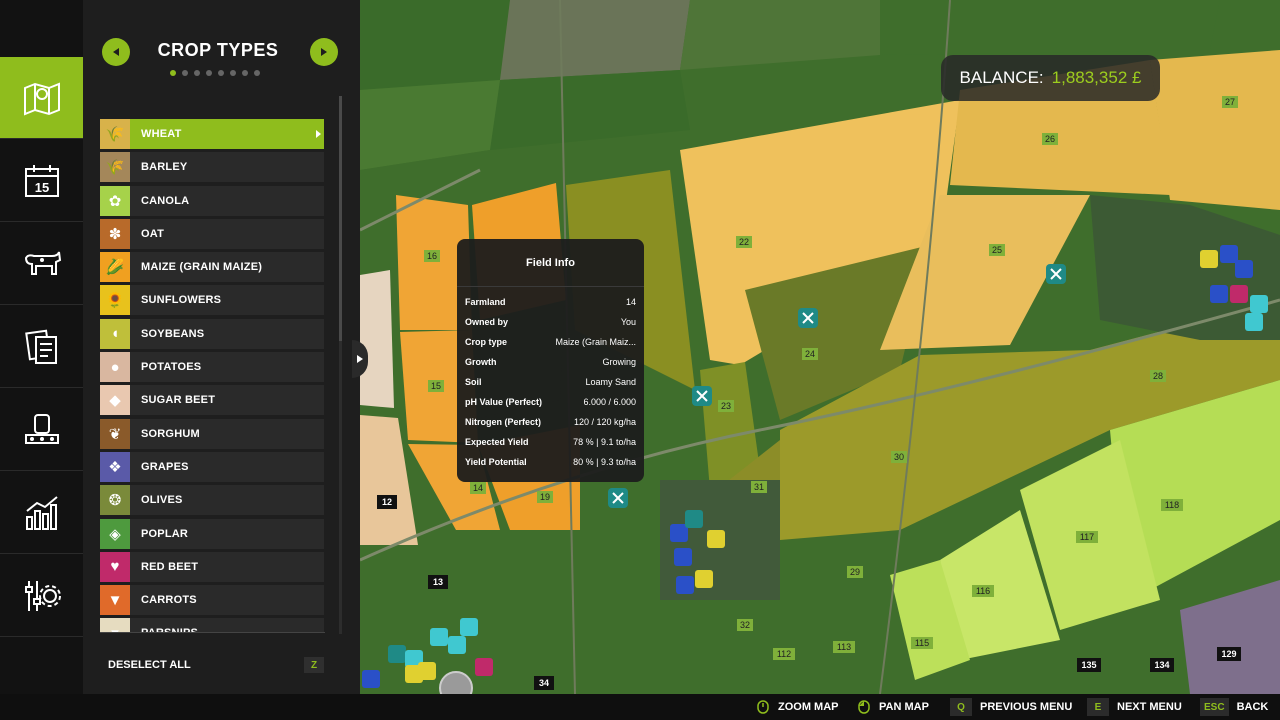 This screenshot has height=720, width=1280. I want to click on documents-icon, so click(42, 347).